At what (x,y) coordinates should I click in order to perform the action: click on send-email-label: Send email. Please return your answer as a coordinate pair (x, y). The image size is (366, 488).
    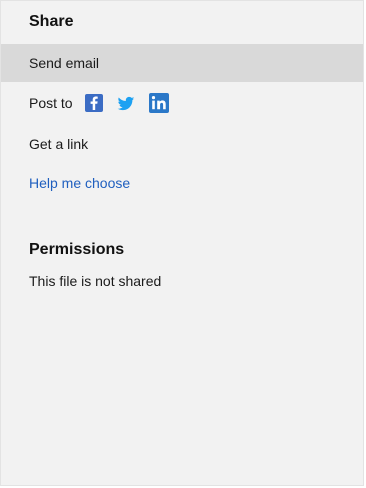
    Looking at the image, I should click on (64, 63).